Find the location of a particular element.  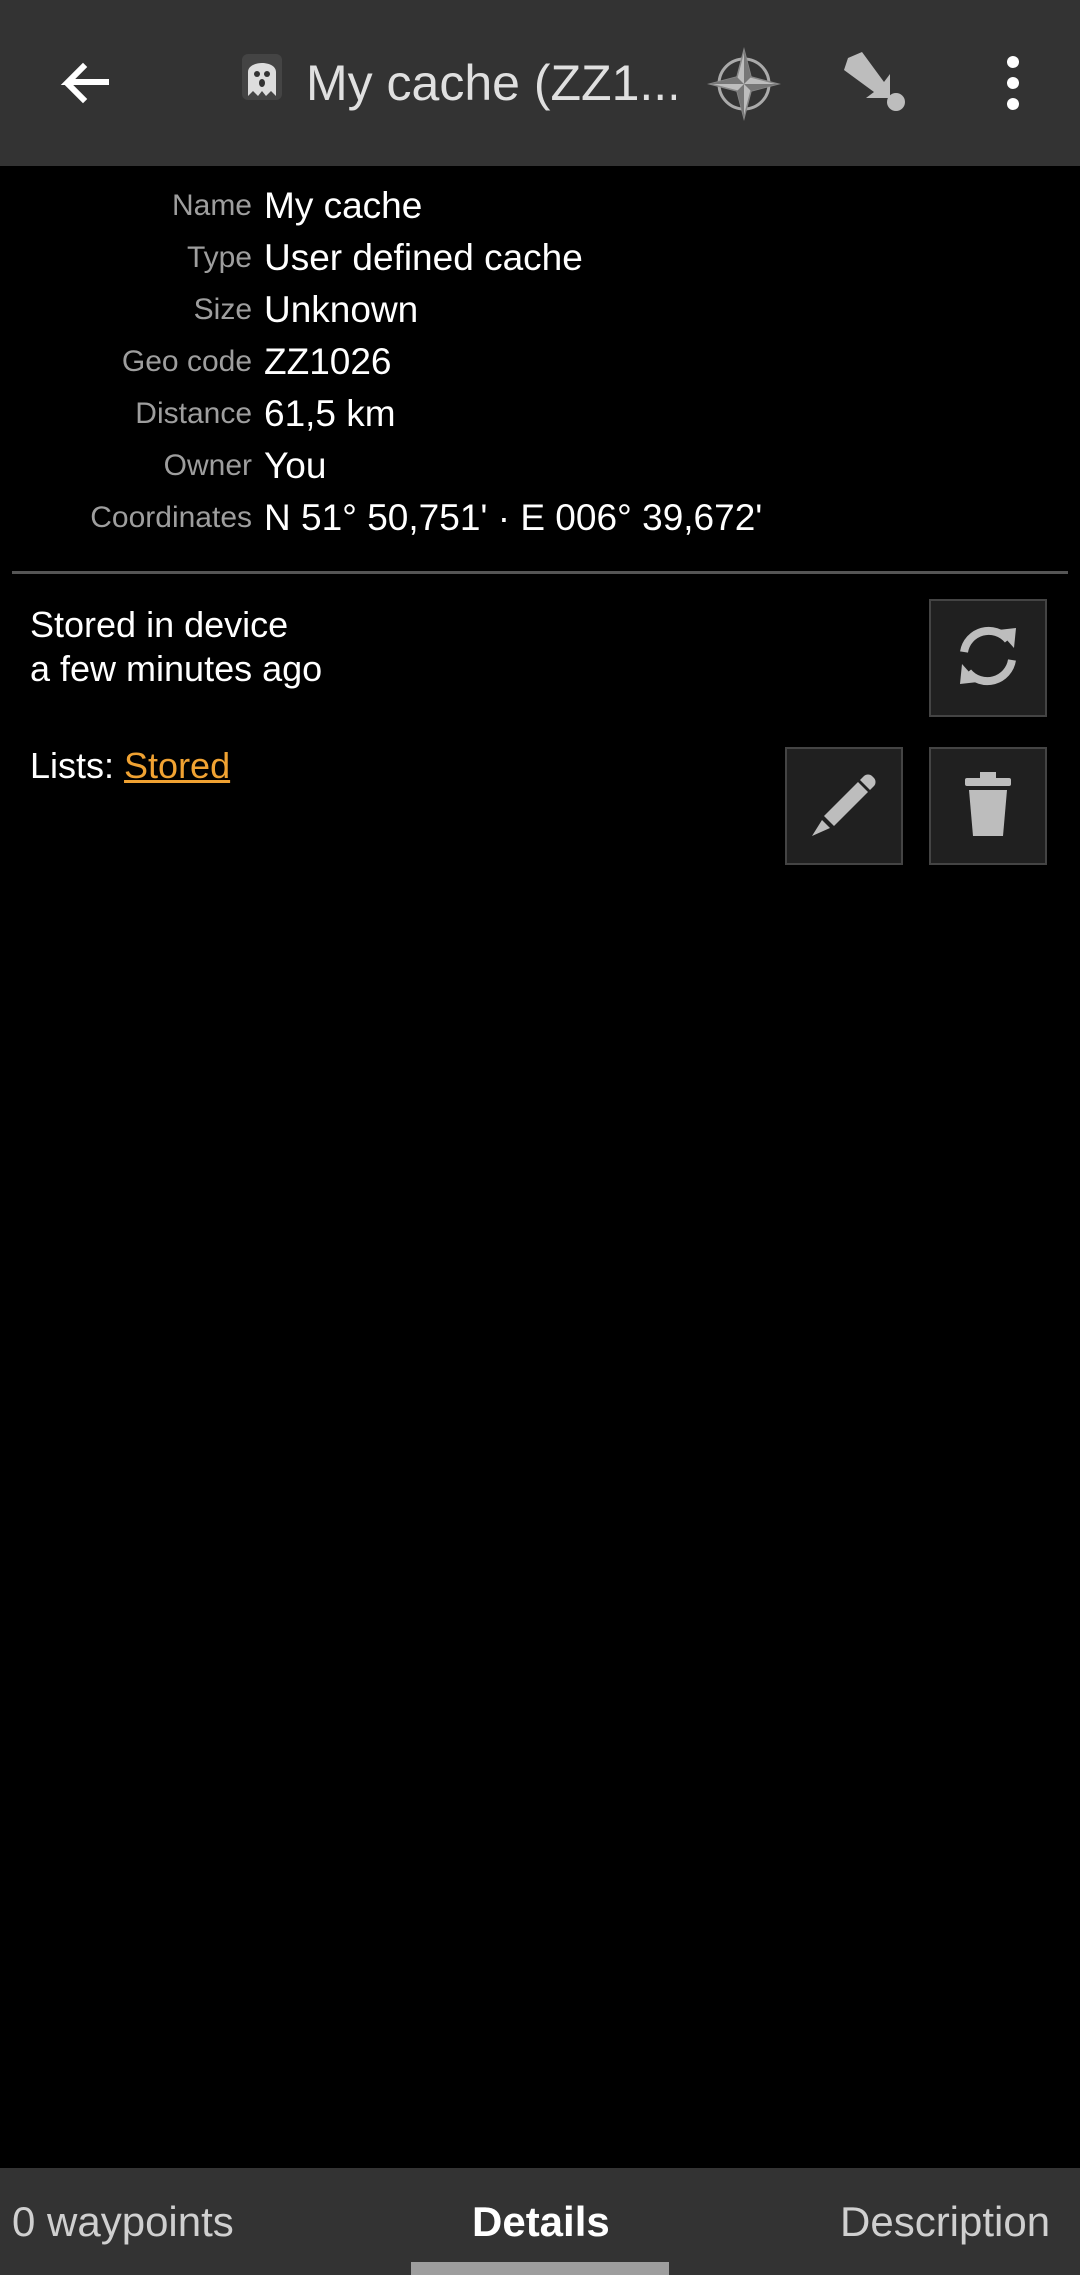

detail-row-geocode: Geo code ZZ1026 is located at coordinates (540, 362).